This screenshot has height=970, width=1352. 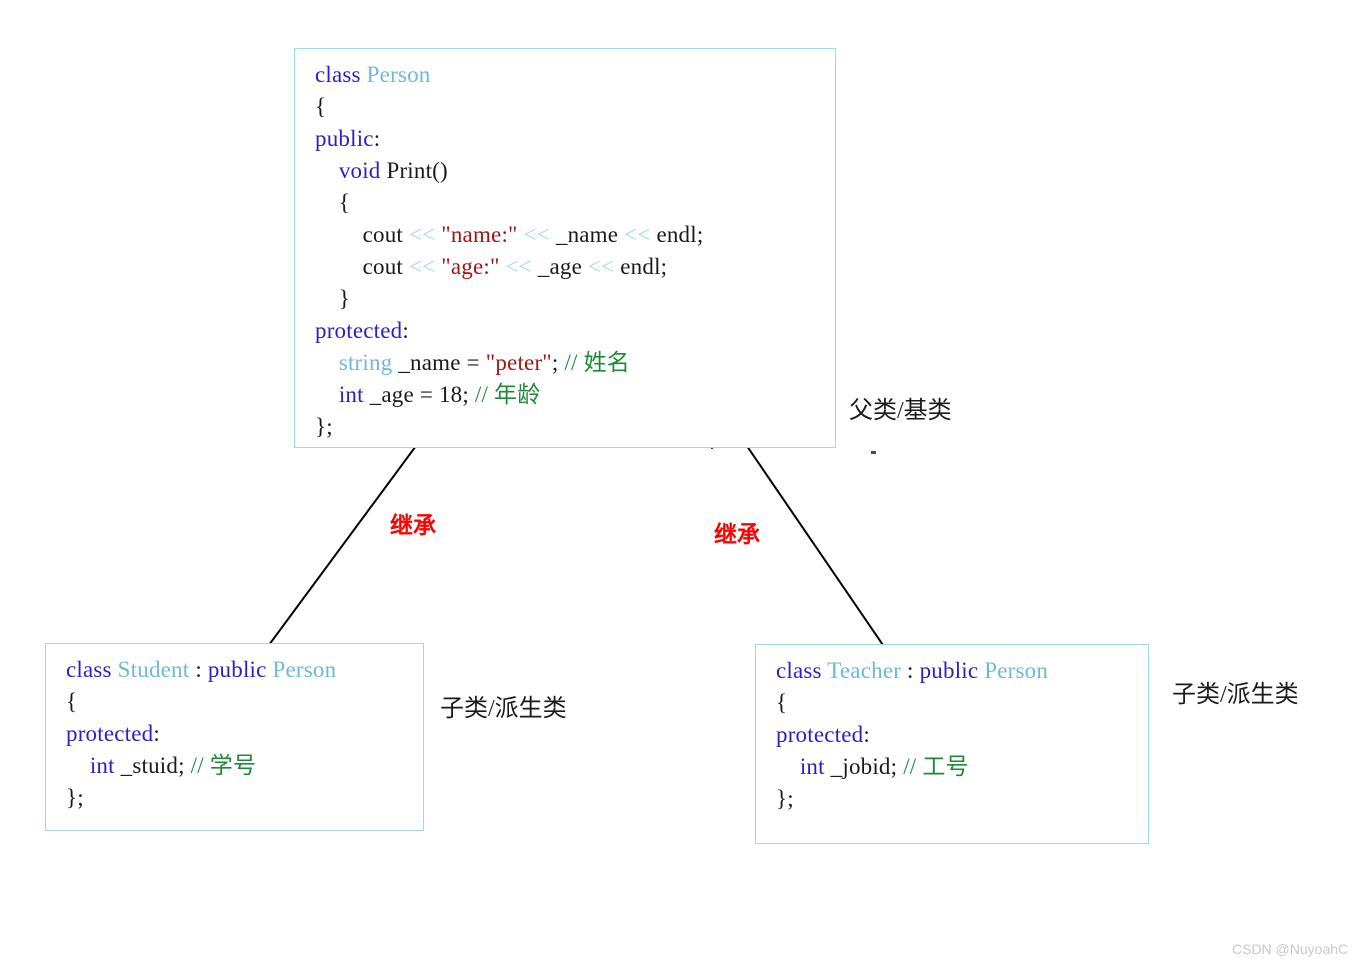 I want to click on code-token: "peter", so click(x=518, y=362).